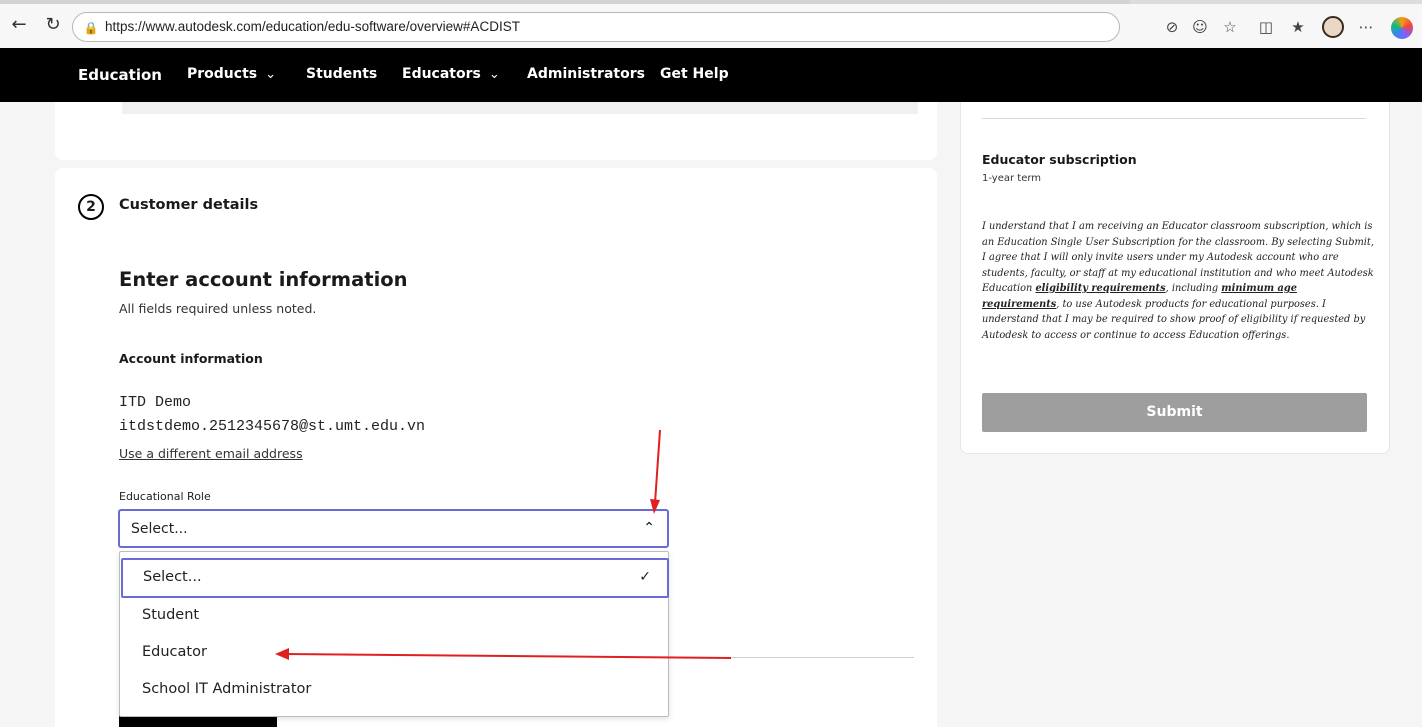 This screenshot has height=727, width=1422. Describe the element at coordinates (393, 528) in the screenshot. I see `educational-role-select: Select... ⌃` at that location.